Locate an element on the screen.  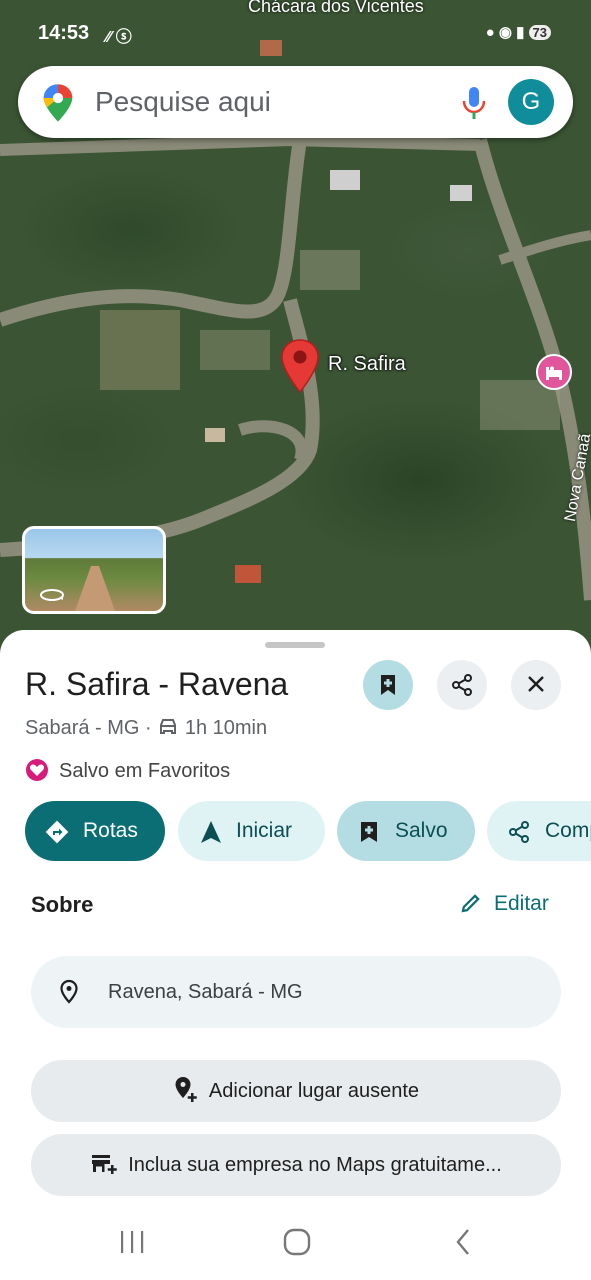
address-row: Ravena, Sabará - MG is located at coordinates (296, 992).